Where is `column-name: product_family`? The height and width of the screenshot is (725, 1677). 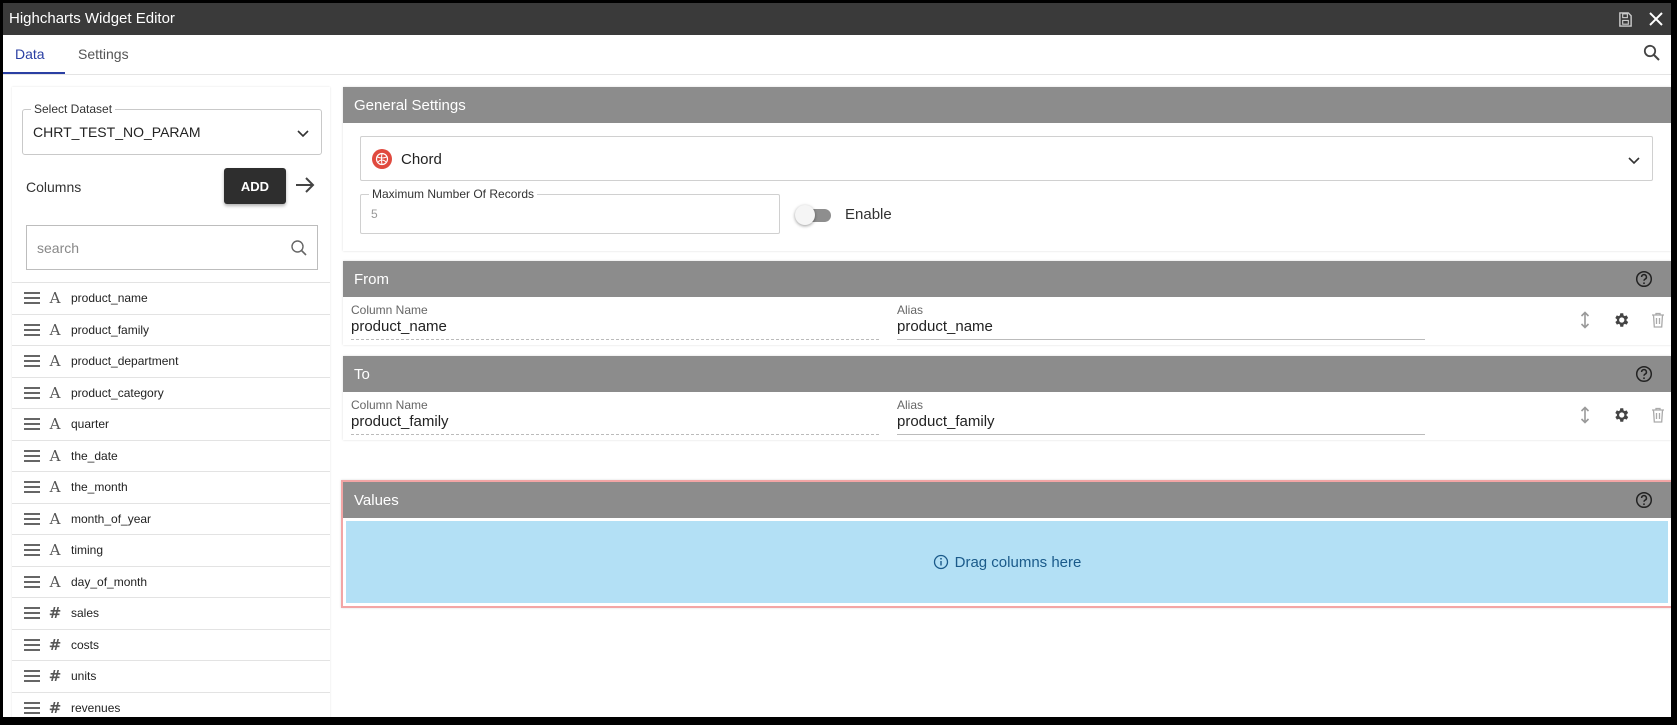
column-name: product_family is located at coordinates (110, 329).